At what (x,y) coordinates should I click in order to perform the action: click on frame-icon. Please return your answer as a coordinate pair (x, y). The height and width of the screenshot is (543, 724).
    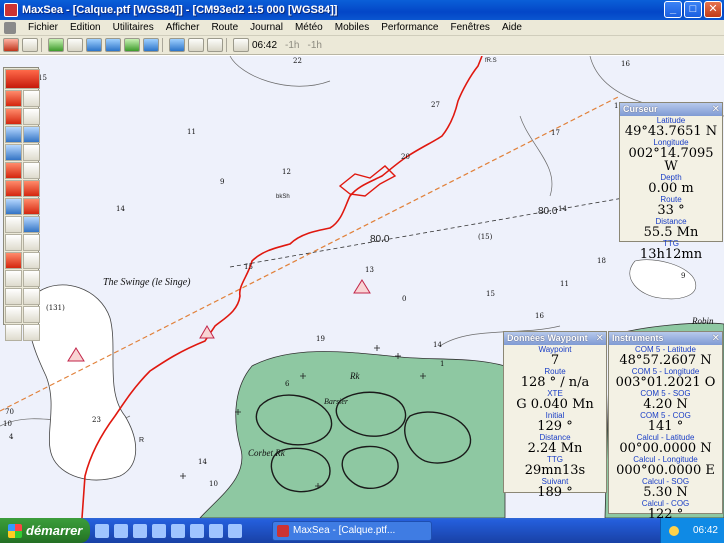
    Looking at the image, I should click on (31, 296).